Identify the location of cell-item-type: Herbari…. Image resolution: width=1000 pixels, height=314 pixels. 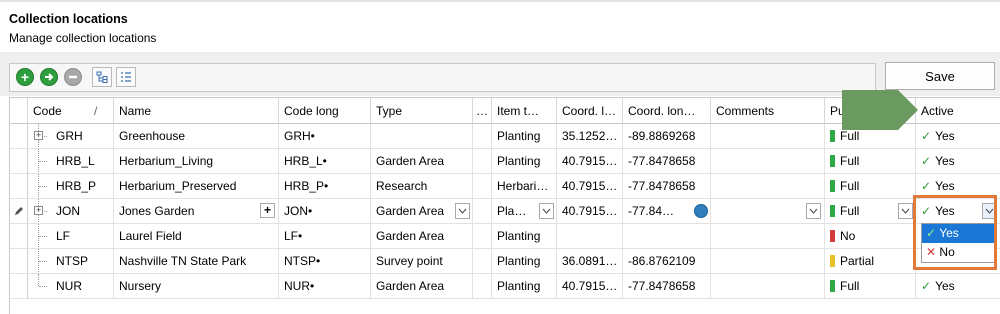
(524, 186).